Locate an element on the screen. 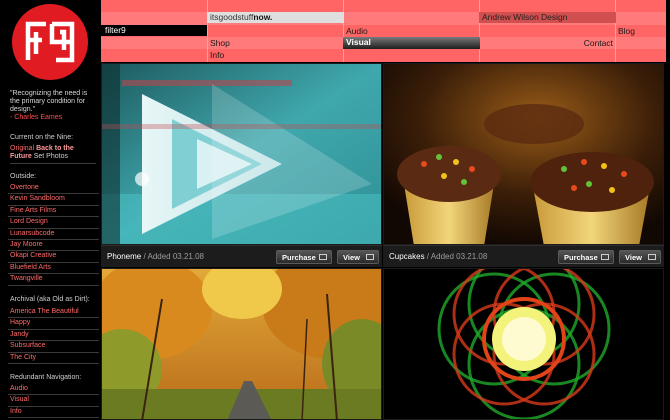  phoneme-purchase-button: Purchase is located at coordinates (304, 257).